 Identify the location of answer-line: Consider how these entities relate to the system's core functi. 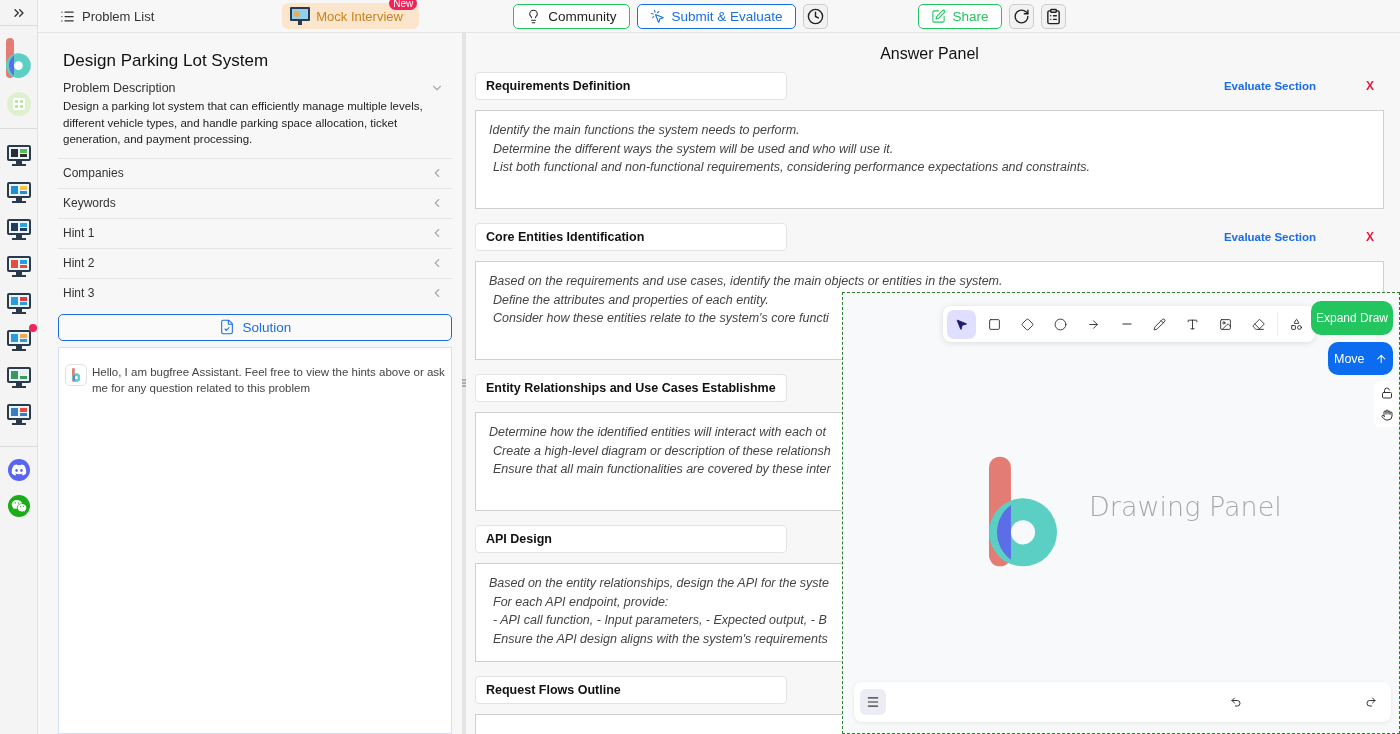
(660, 318).